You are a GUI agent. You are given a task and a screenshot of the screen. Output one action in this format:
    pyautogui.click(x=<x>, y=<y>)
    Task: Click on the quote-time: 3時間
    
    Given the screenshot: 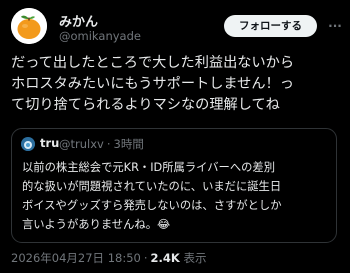 What is the action you would take?
    pyautogui.click(x=128, y=144)
    